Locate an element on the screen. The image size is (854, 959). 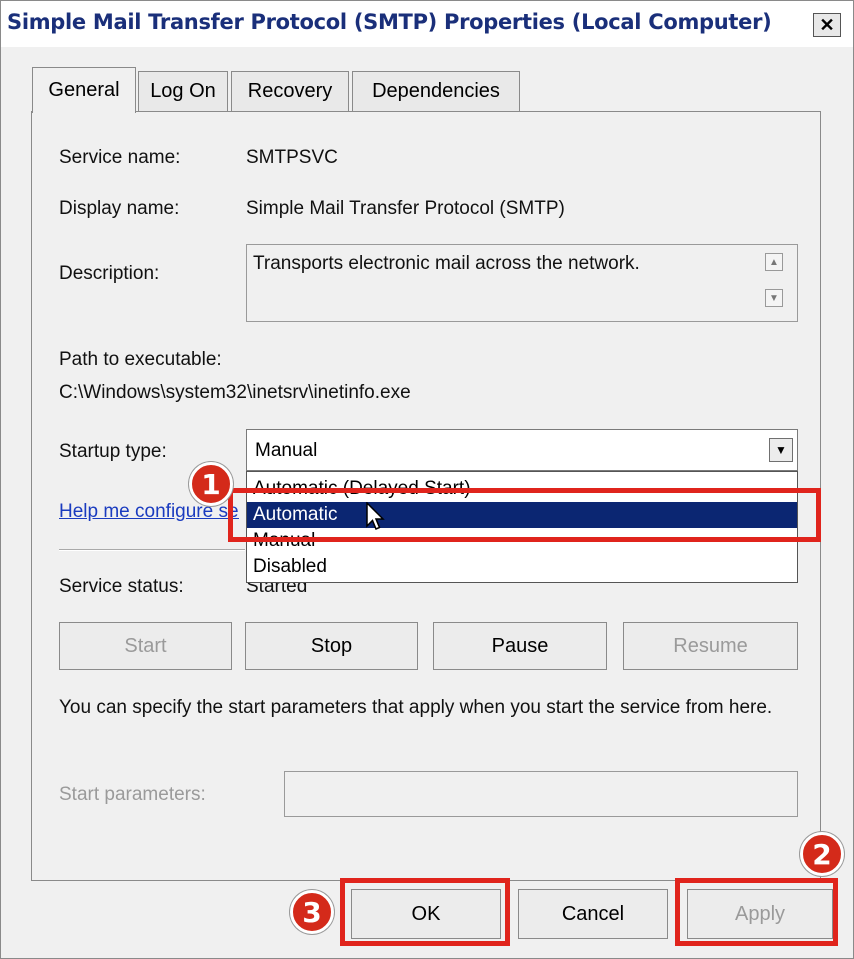
annotation-box-automatic is located at coordinates (524, 515).